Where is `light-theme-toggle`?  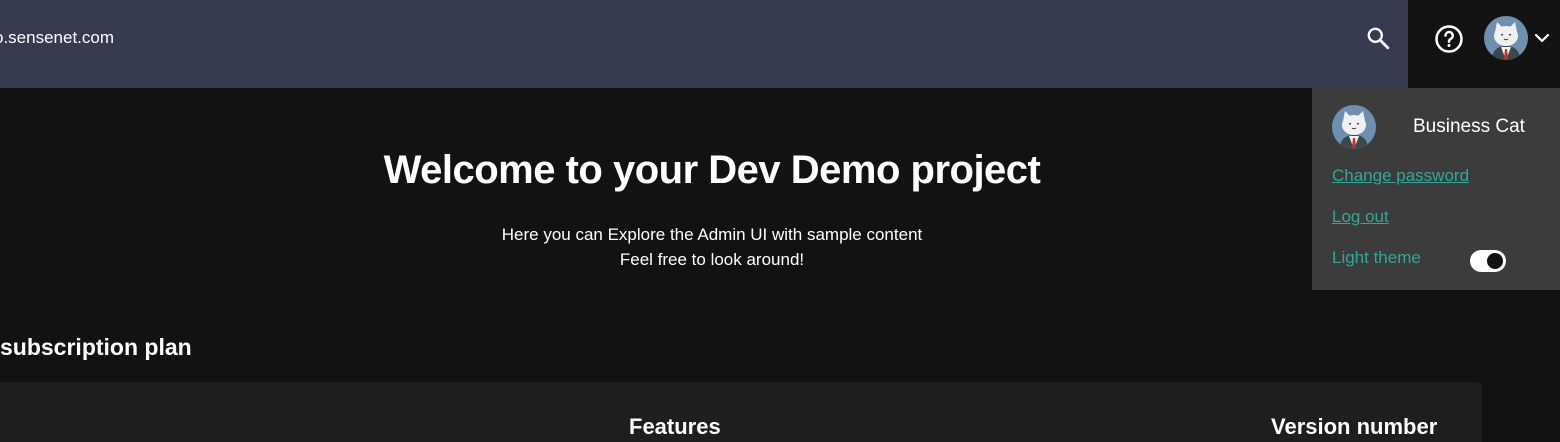
light-theme-toggle is located at coordinates (1488, 261).